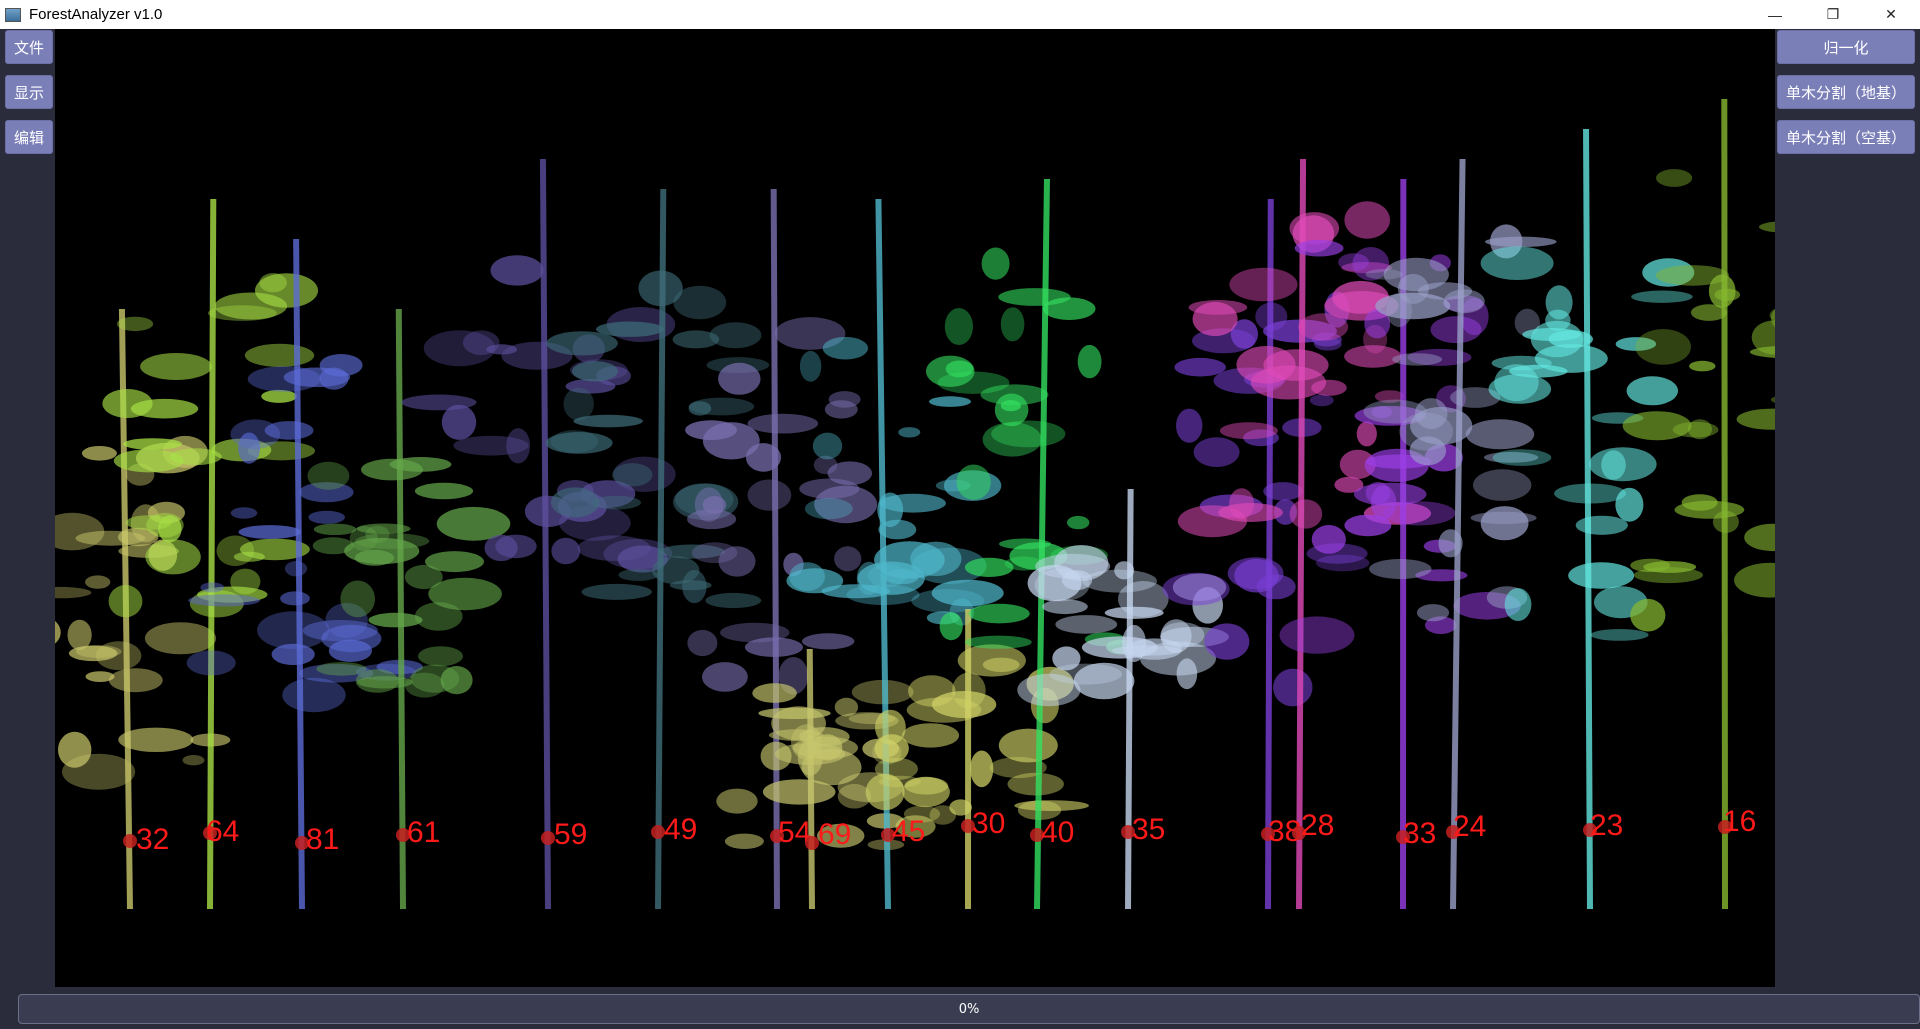 This screenshot has height=1029, width=1920. What do you see at coordinates (908, 831) in the screenshot?
I see `tree-id-label: 45` at bounding box center [908, 831].